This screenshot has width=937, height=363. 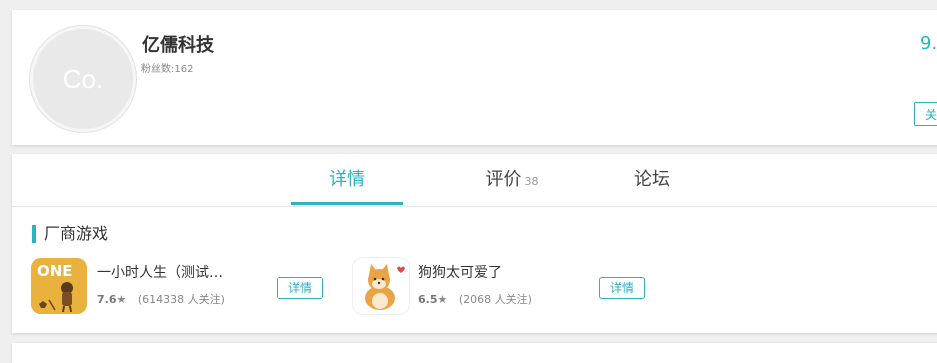 I want to click on one-hour-life-game-icon: ONE, so click(x=59, y=286).